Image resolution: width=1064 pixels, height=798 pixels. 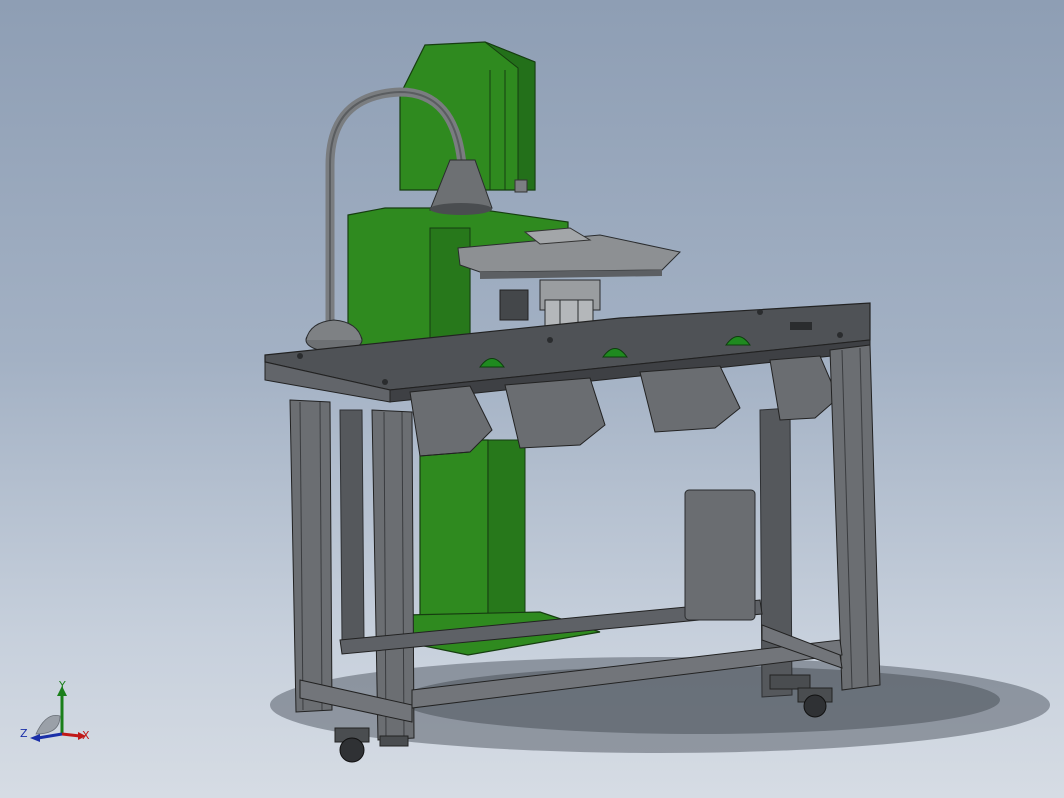 I want to click on view-orientation-triad: Y X Z, so click(x=59, y=711).